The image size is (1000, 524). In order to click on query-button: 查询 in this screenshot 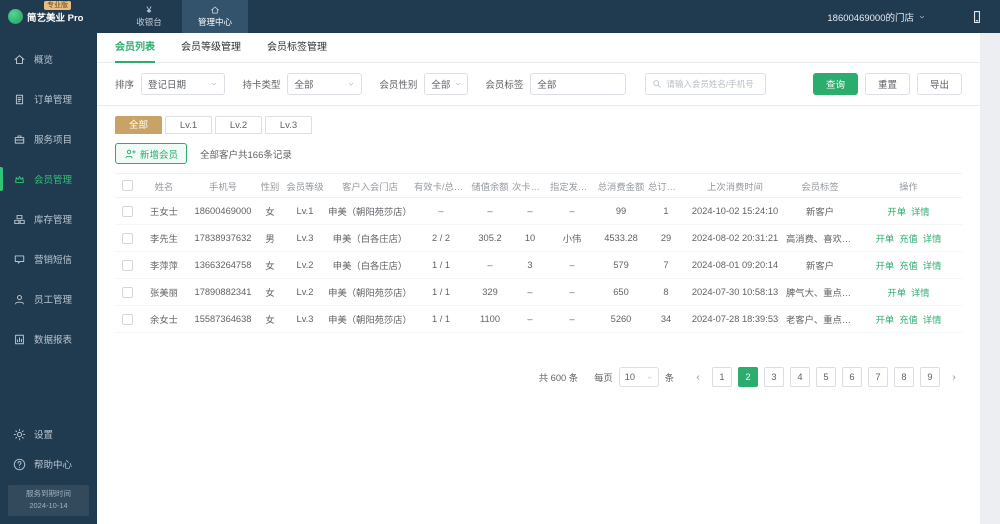, I will do `click(835, 84)`.